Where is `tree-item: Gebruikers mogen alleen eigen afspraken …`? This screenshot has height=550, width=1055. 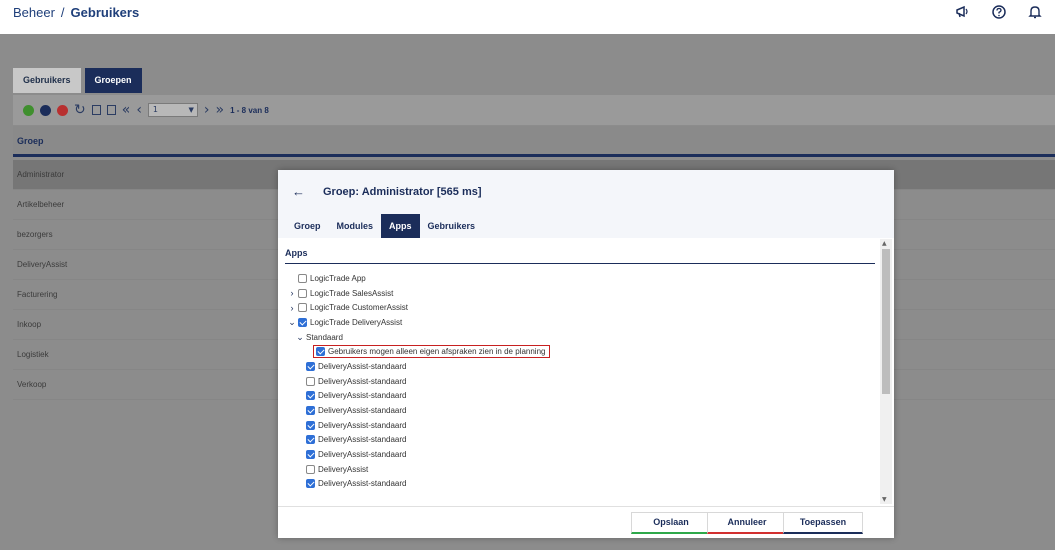 tree-item: Gebruikers mogen alleen eigen afspraken … is located at coordinates (581, 351).